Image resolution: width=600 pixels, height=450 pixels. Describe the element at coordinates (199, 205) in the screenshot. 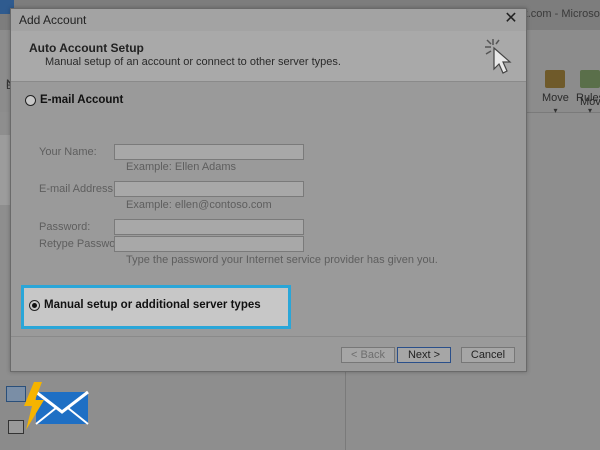

I see `email-address-hint: Example: ellen@contoso.com` at that location.